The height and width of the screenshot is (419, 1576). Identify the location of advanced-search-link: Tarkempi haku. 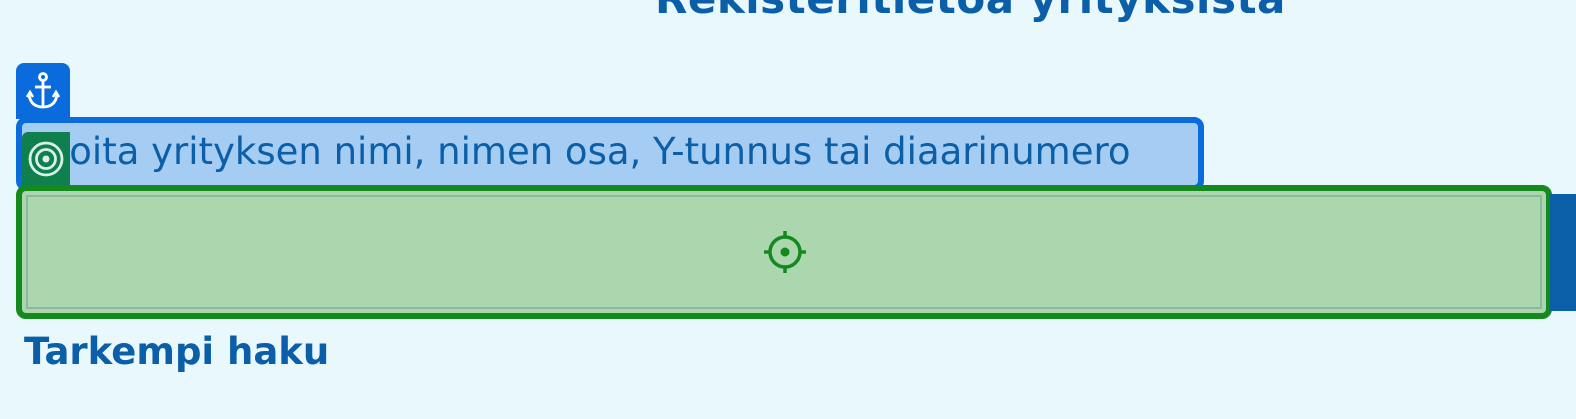
(176, 351).